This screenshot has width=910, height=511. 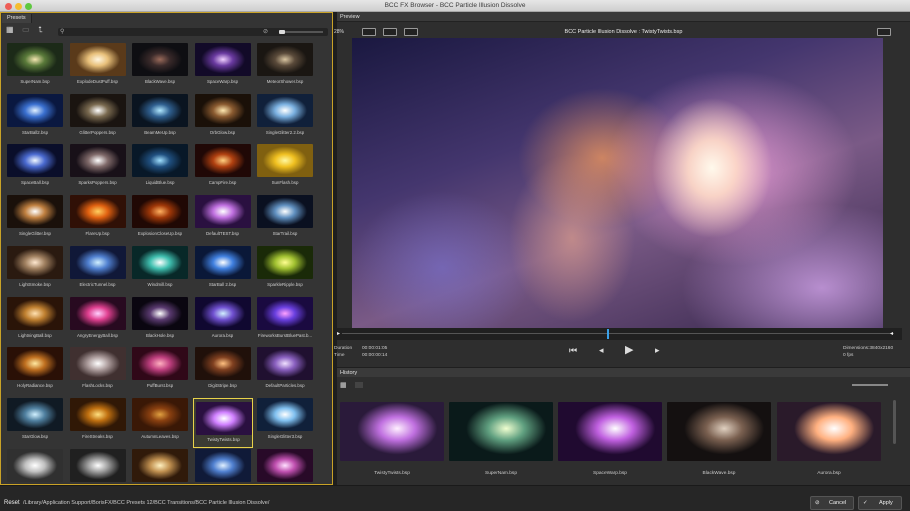 What do you see at coordinates (619, 334) in the screenshot?
I see `timeline-scrubber: ▸ ◂` at bounding box center [619, 334].